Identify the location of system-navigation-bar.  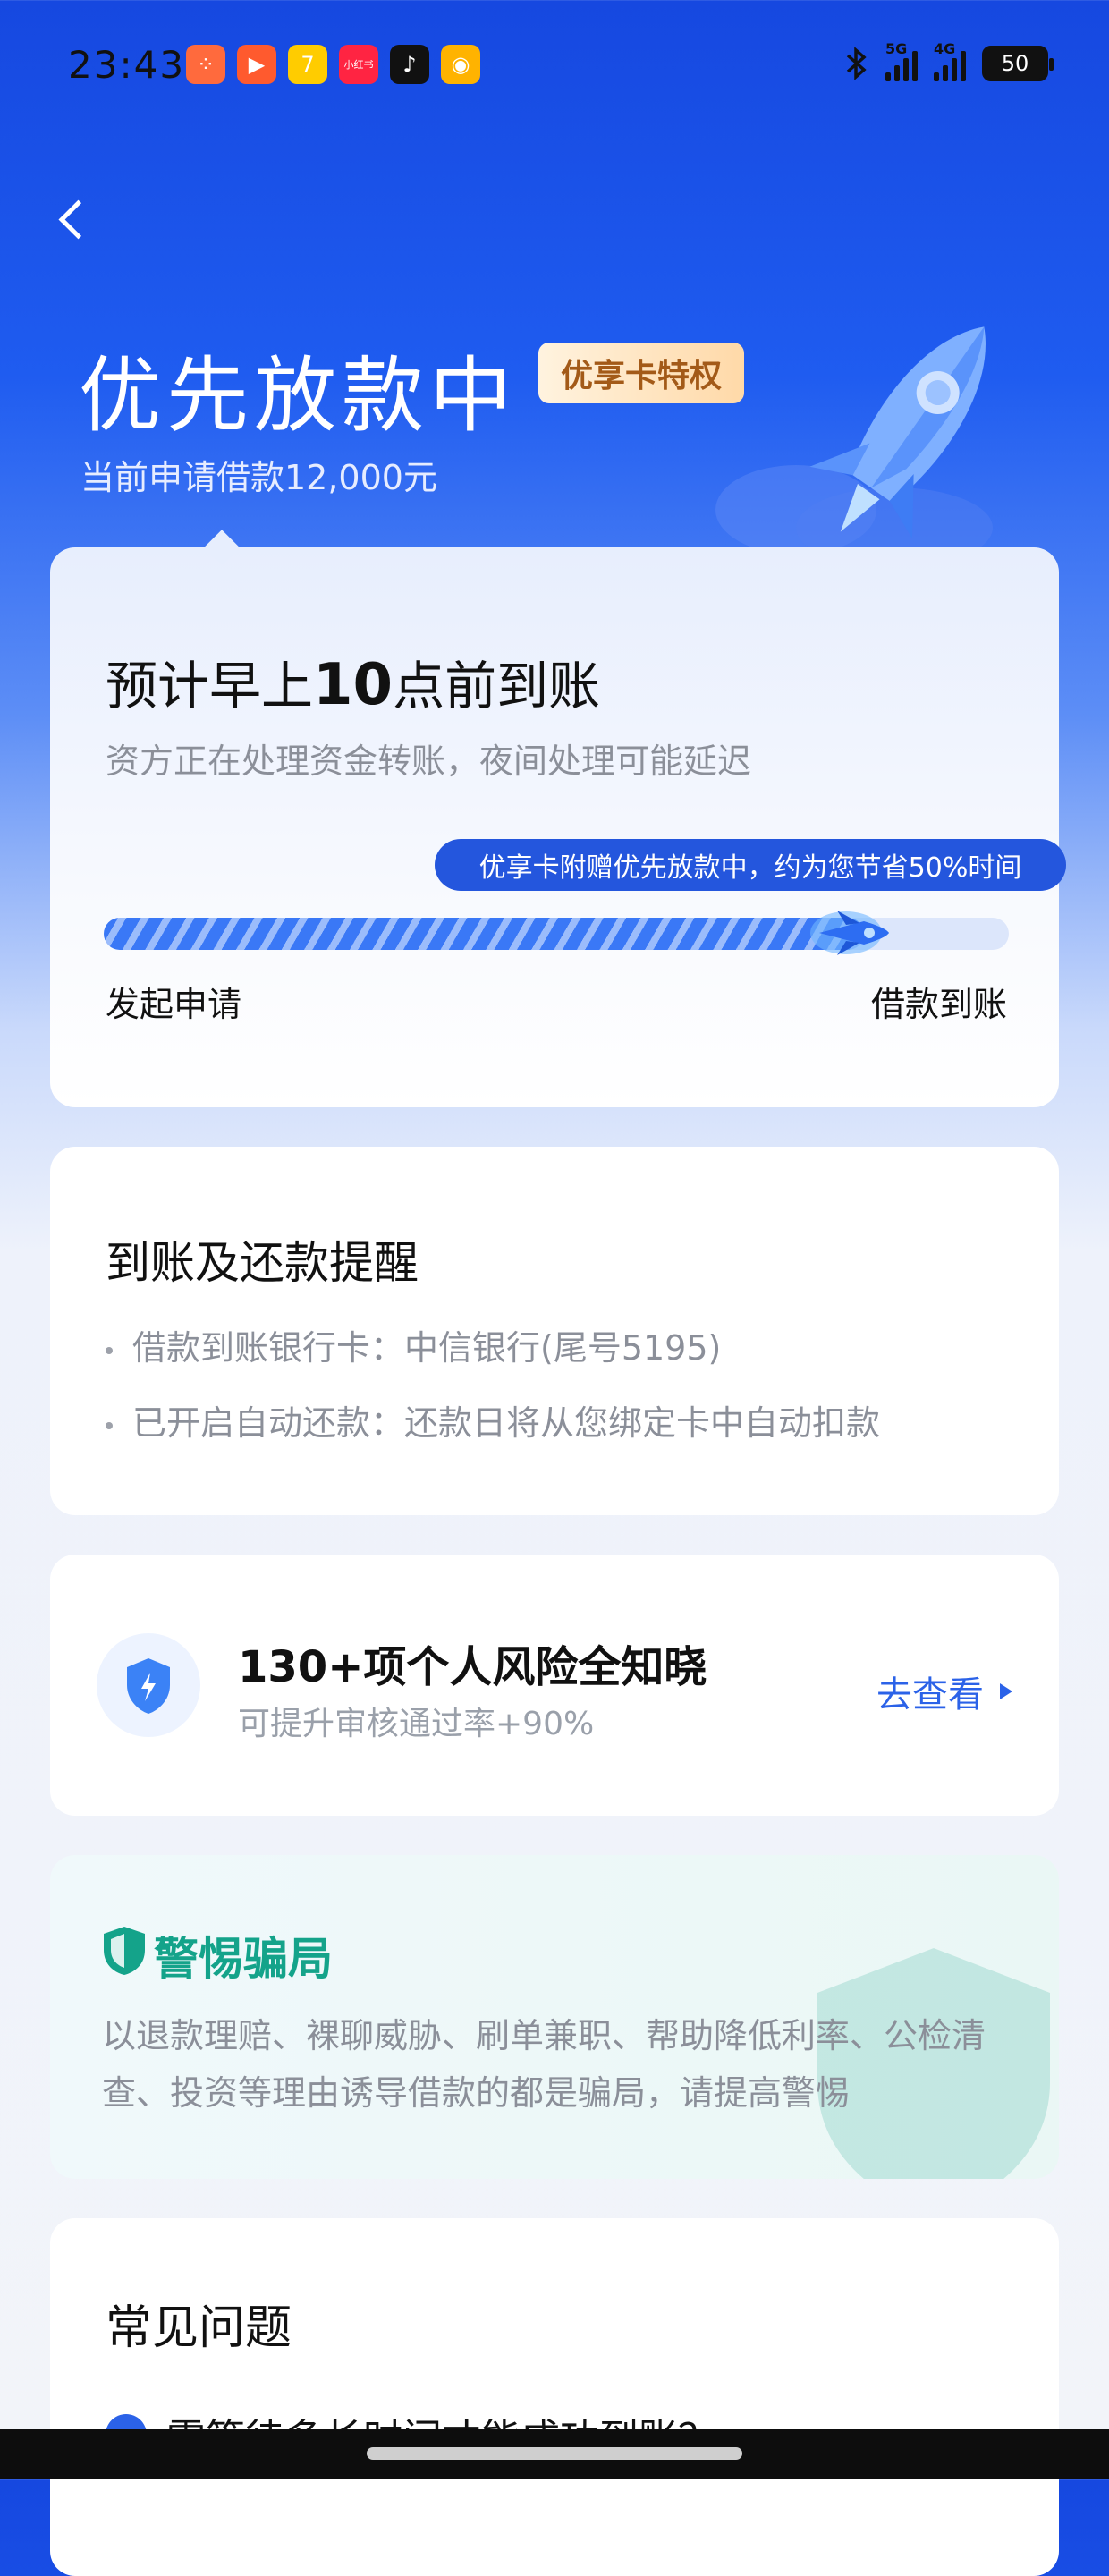
(554, 2454).